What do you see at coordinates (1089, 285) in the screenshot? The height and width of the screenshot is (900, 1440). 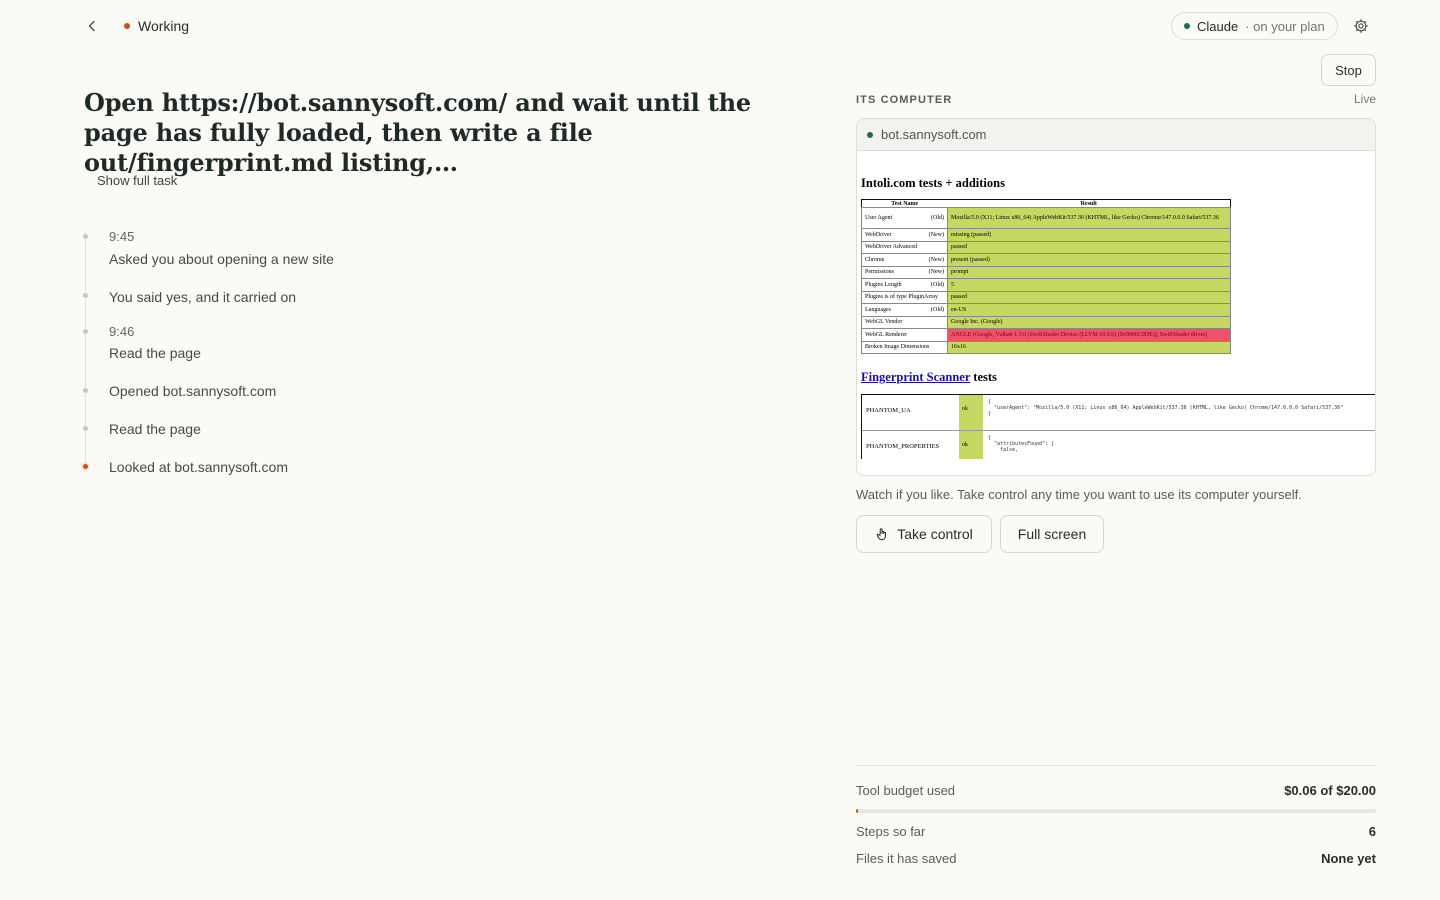 I see `test-result-cell: 5` at bounding box center [1089, 285].